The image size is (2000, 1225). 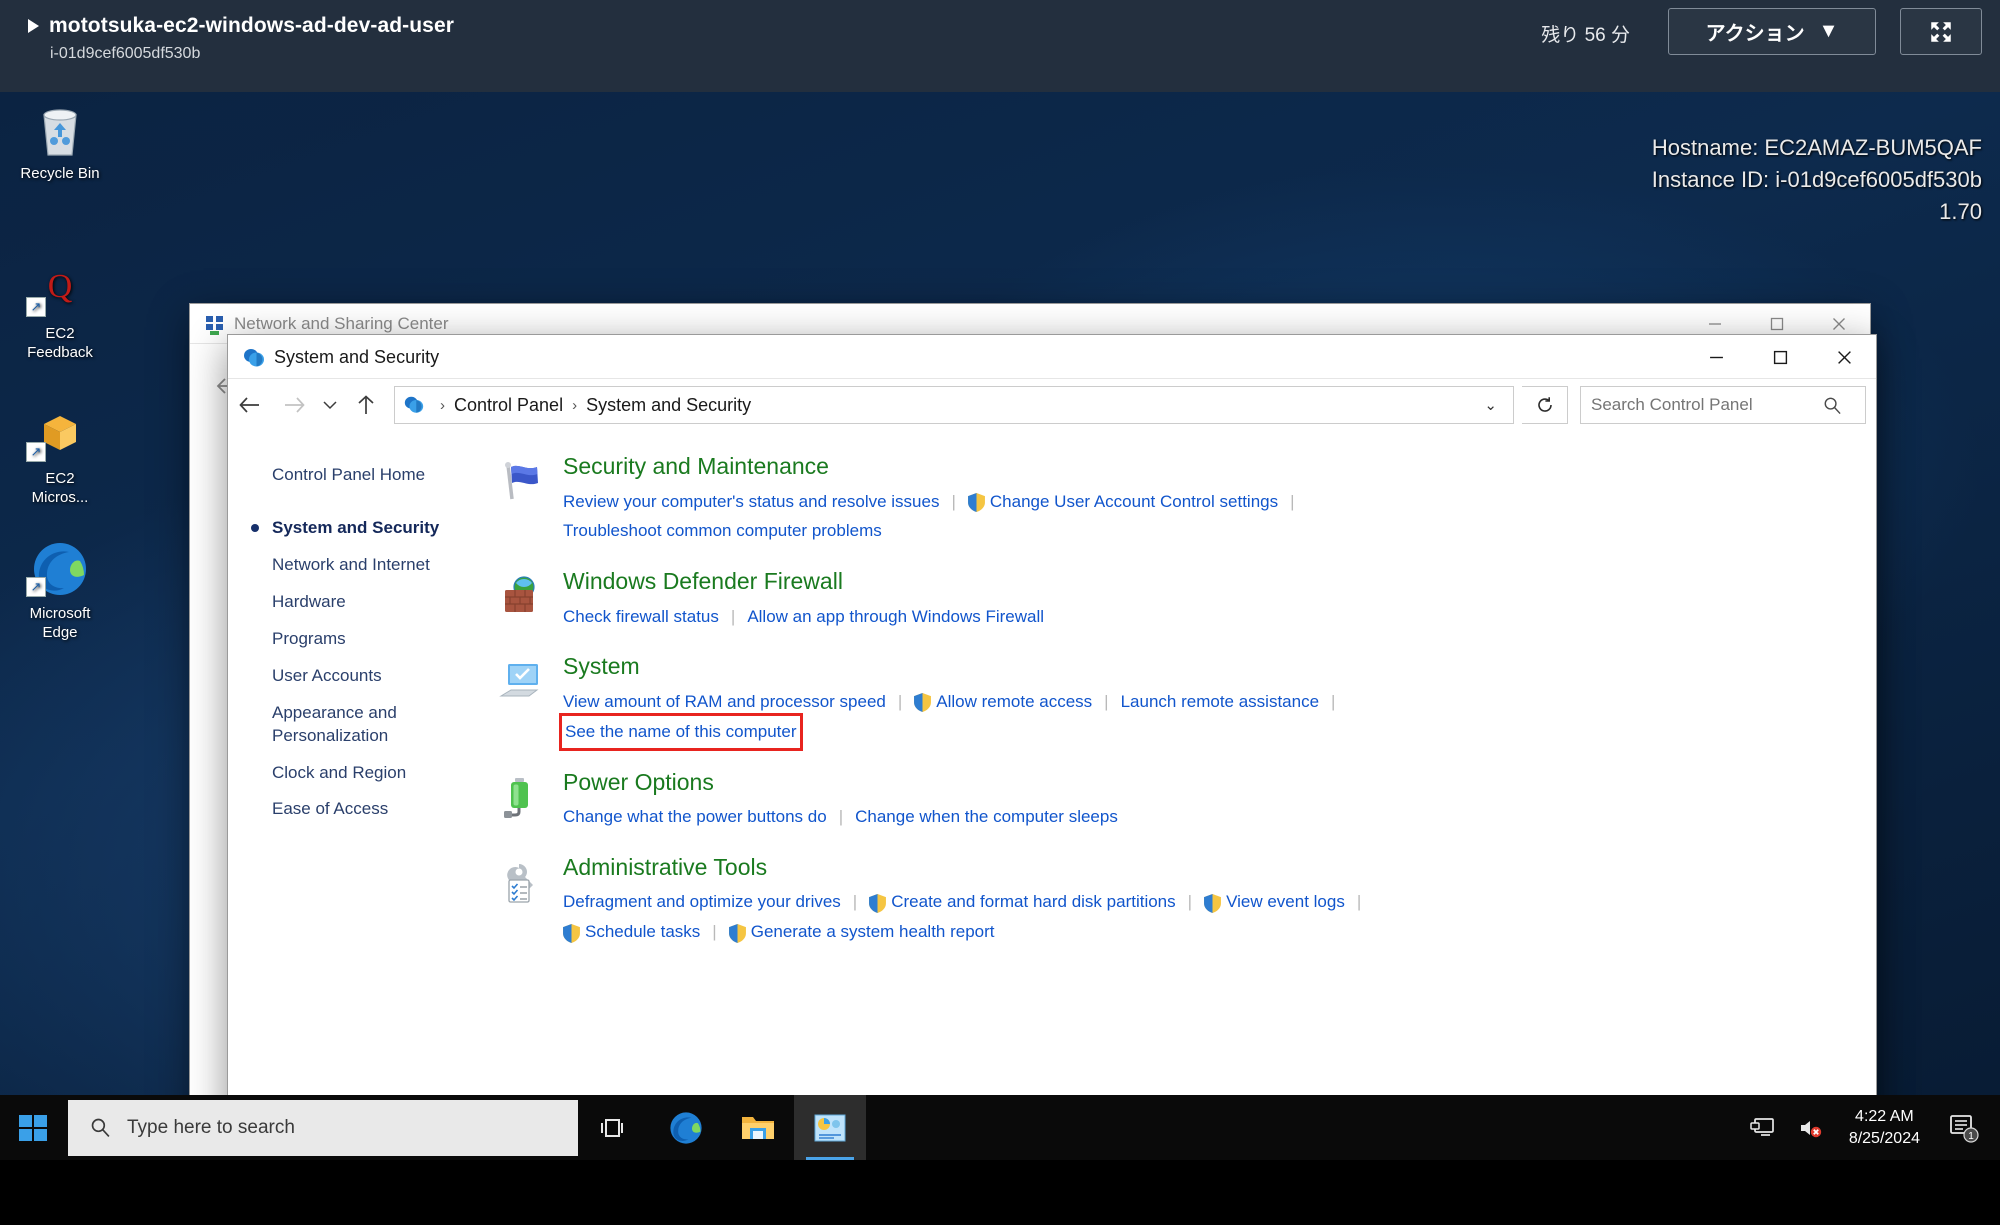 What do you see at coordinates (1763, 1127) in the screenshot?
I see `remote-desktop-icon` at bounding box center [1763, 1127].